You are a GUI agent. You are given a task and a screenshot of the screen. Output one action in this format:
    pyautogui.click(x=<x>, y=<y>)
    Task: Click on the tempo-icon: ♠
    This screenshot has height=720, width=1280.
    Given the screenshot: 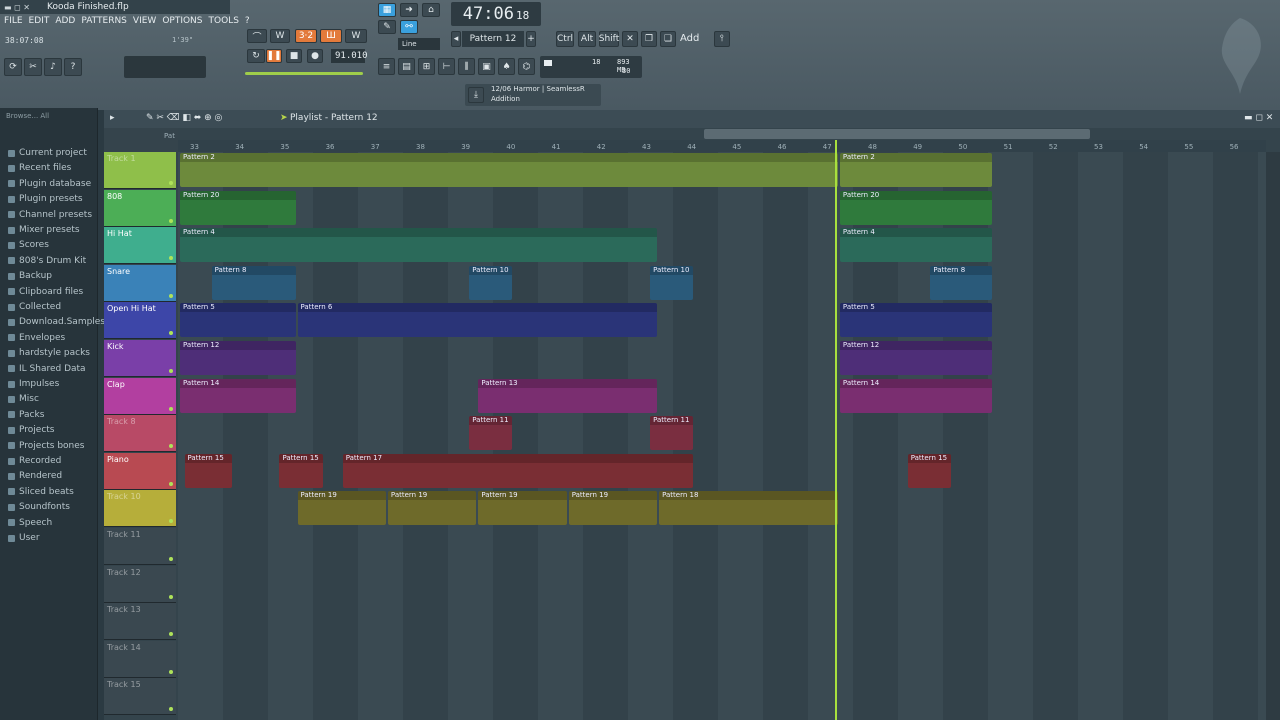 What is the action you would take?
    pyautogui.click(x=506, y=66)
    